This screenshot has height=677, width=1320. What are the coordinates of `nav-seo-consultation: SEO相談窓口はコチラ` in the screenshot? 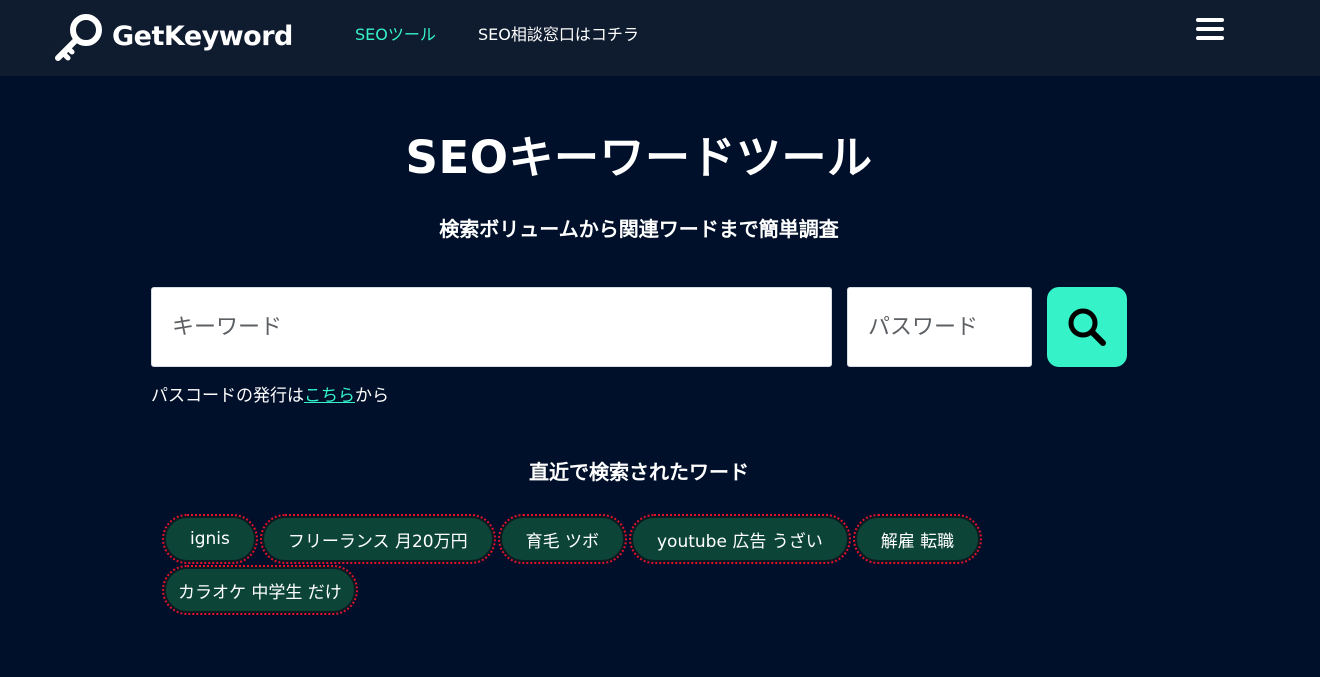 It's located at (558, 35).